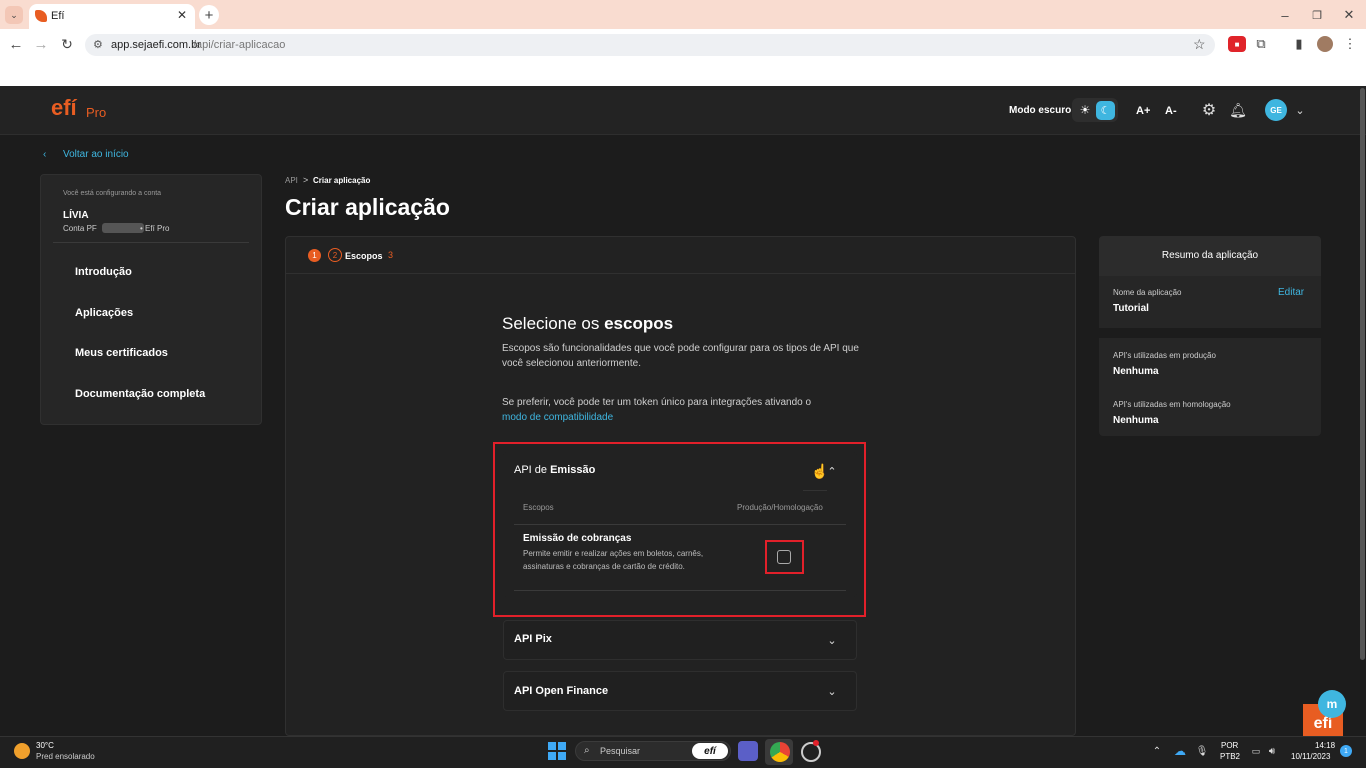  What do you see at coordinates (557, 751) in the screenshot?
I see `windows-start-icon` at bounding box center [557, 751].